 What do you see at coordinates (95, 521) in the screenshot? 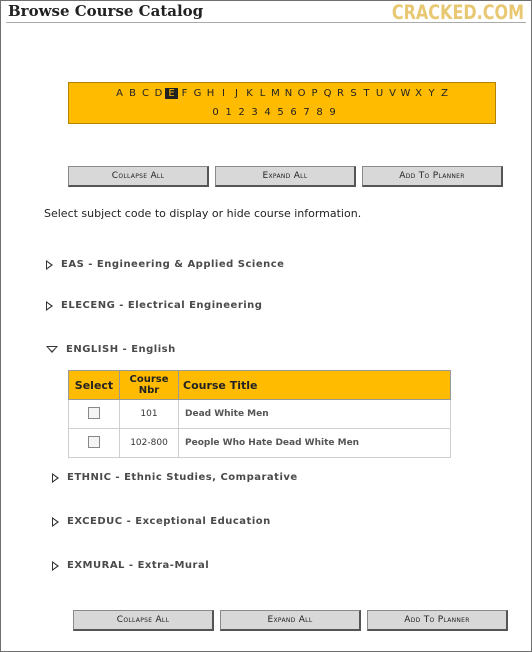
I see `subject-code: EXCEDUC` at bounding box center [95, 521].